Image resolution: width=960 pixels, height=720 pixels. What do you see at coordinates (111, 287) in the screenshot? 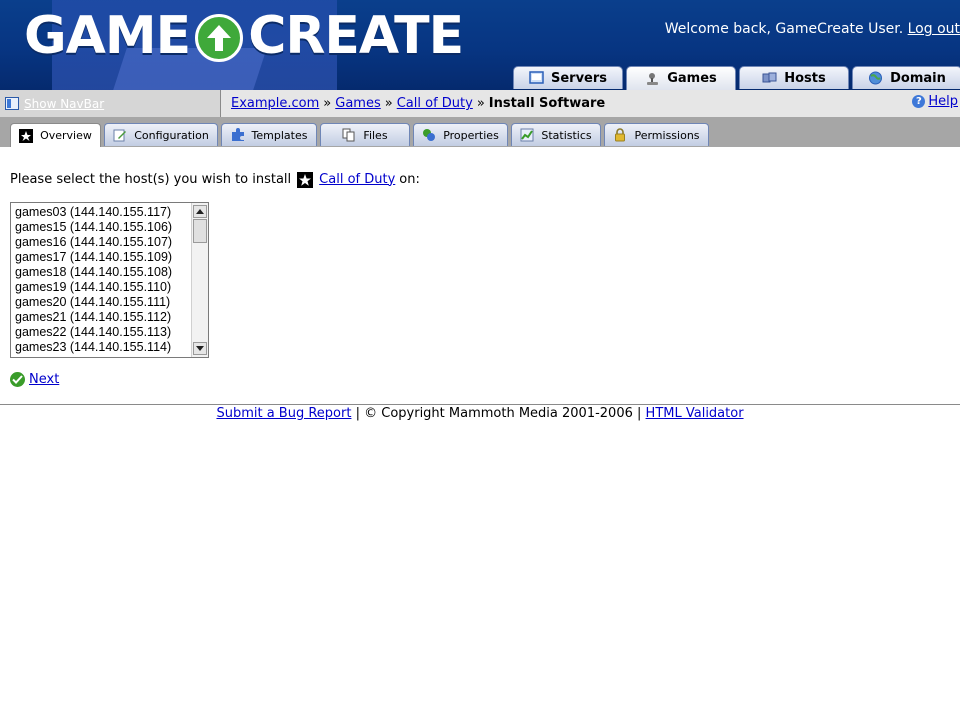
I see `host-option: games19 (144.140.155.110)` at bounding box center [111, 287].